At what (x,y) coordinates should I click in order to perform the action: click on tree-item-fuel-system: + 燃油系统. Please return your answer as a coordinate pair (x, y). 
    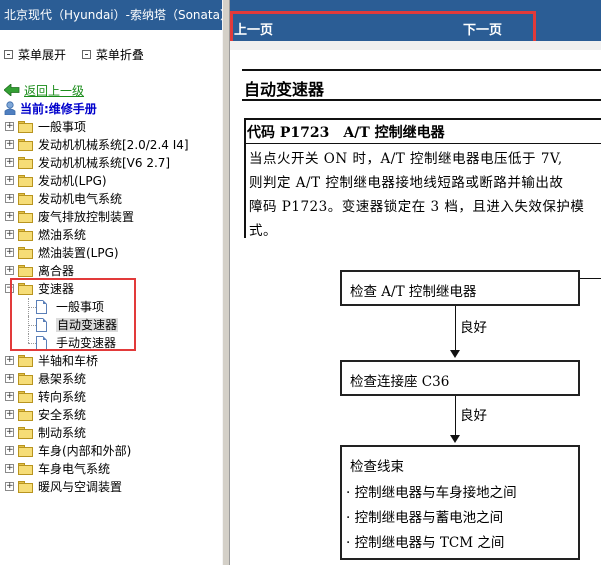
    Looking at the image, I should click on (111, 235).